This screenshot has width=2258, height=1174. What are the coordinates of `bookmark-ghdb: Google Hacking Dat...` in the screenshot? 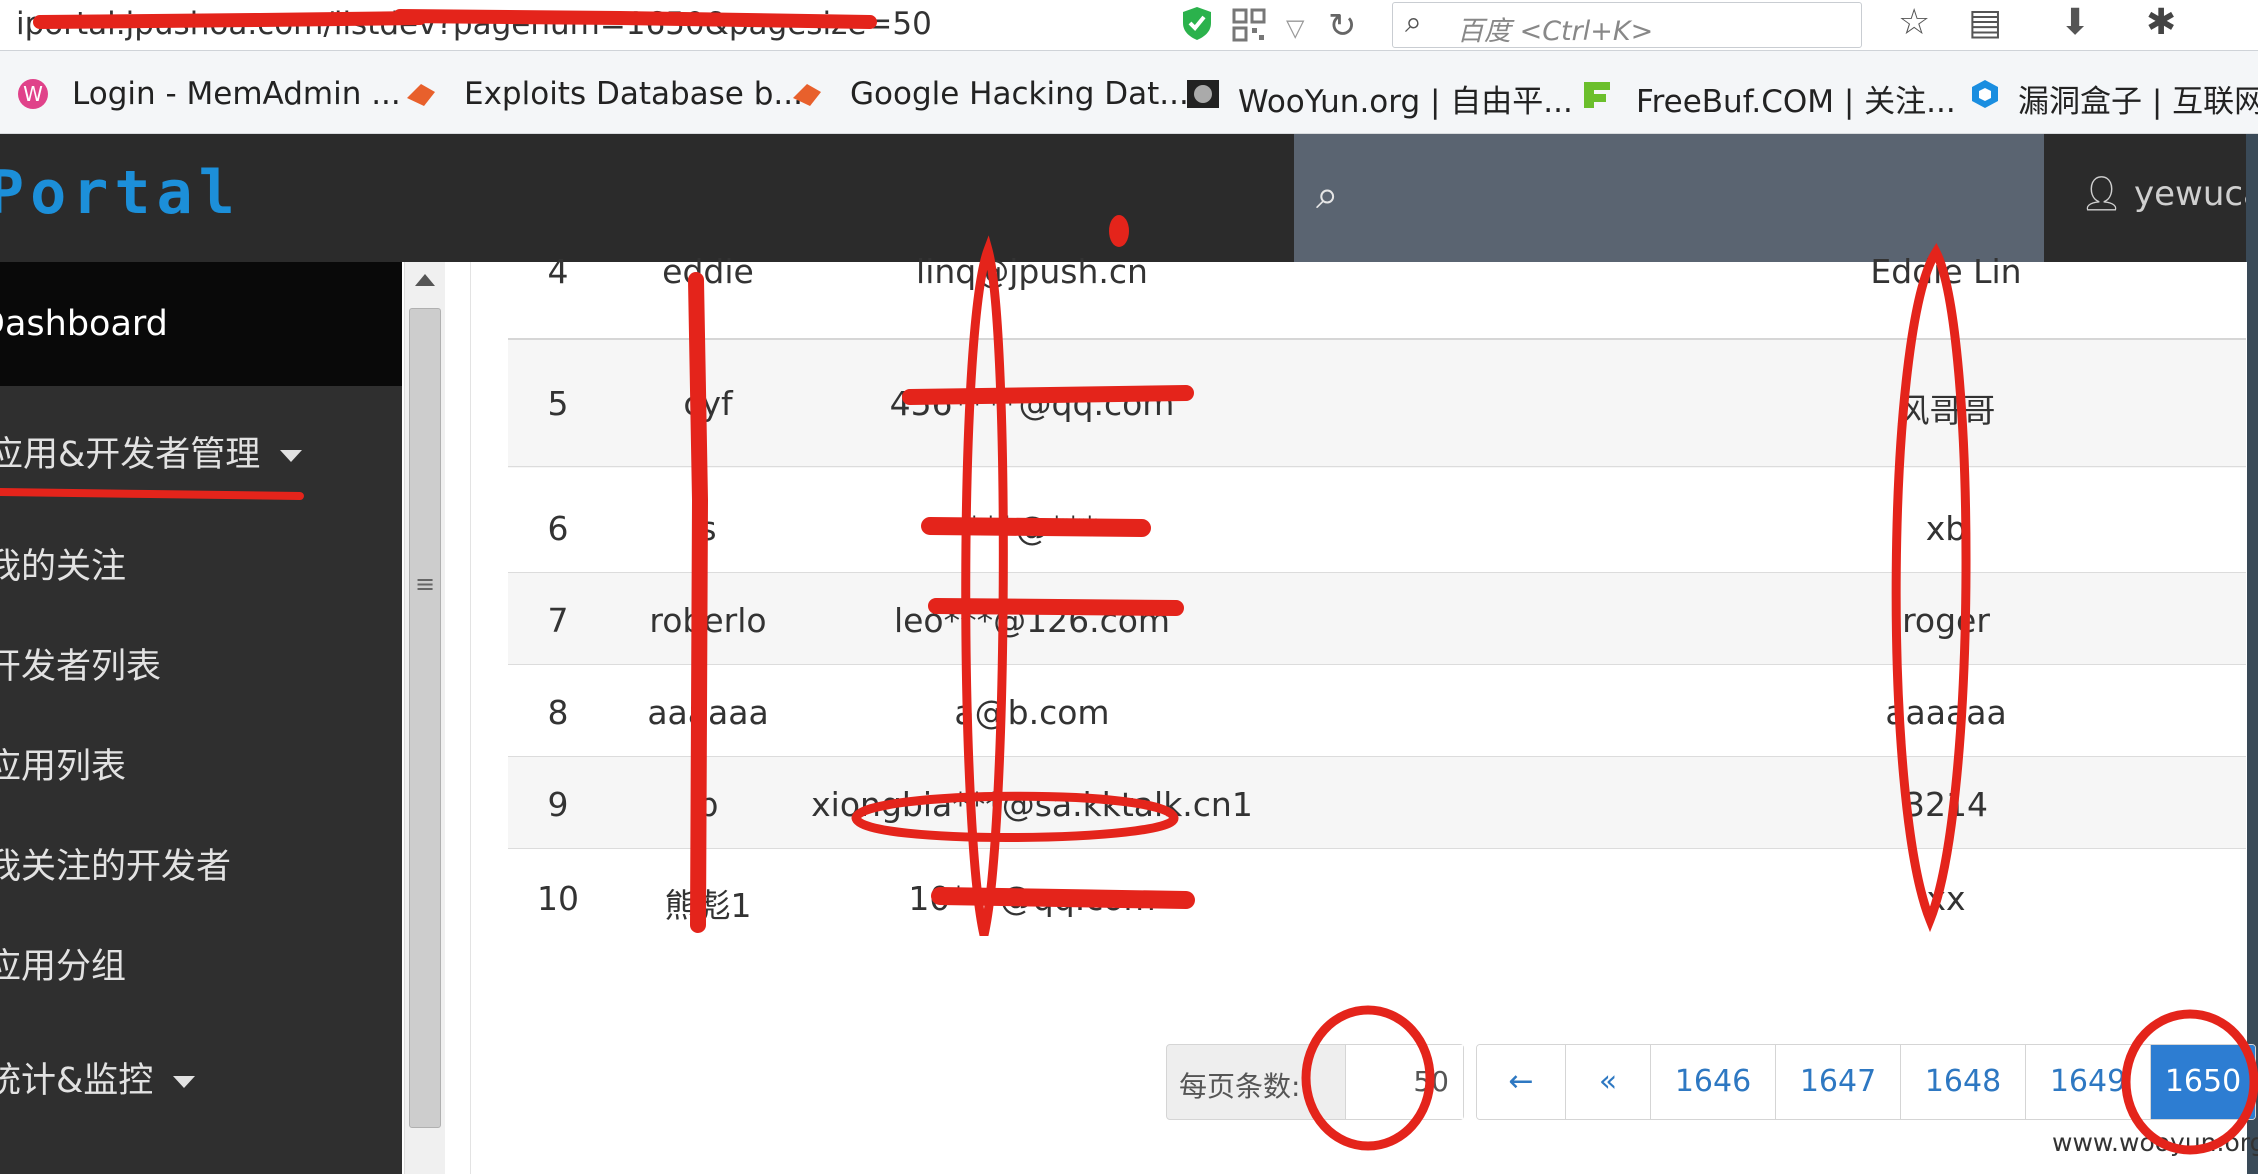 It's located at (1019, 94).